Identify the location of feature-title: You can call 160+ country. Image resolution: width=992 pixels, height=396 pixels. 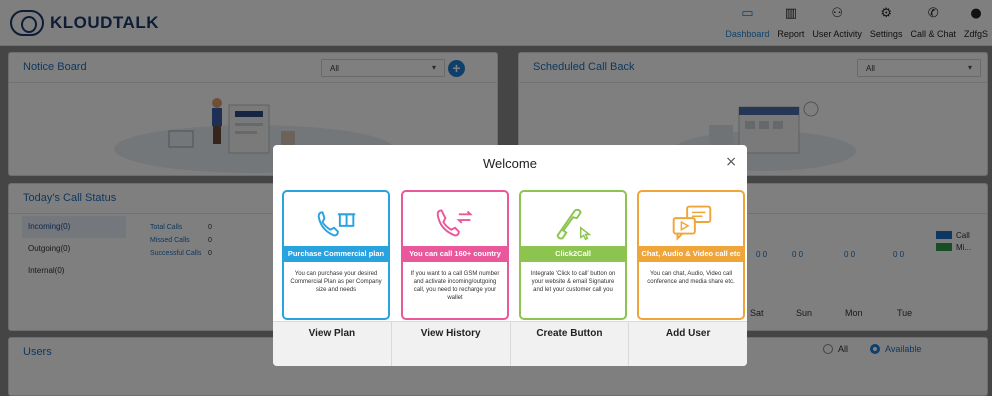
(455, 254).